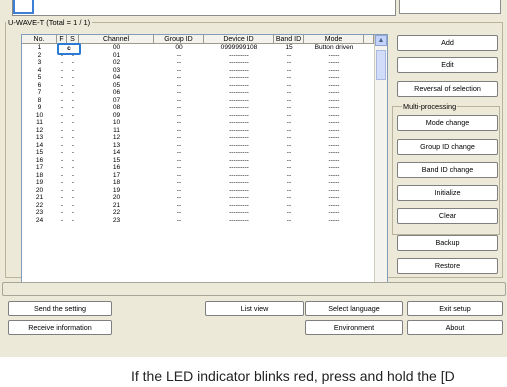 This screenshot has width=507, height=387. What do you see at coordinates (198, 108) in the screenshot?
I see `table-row: 9- -08 -- --------- -- -----` at bounding box center [198, 108].